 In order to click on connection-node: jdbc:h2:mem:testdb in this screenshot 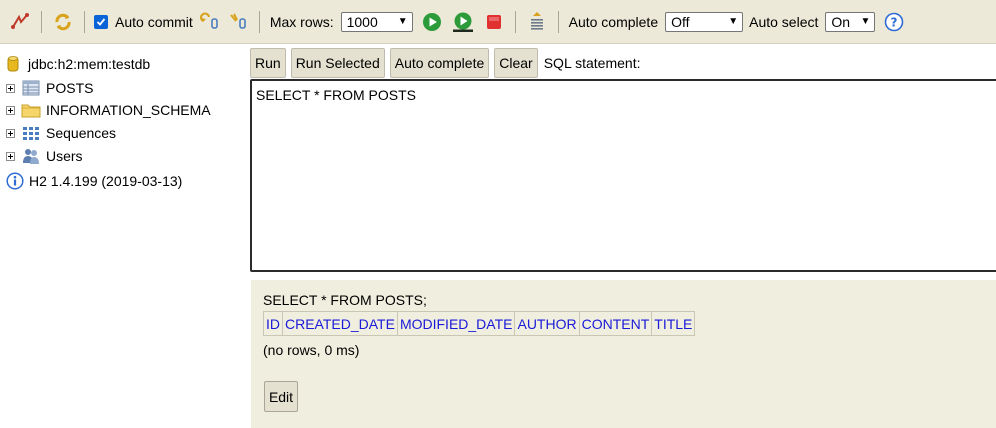, I will do `click(78, 64)`.